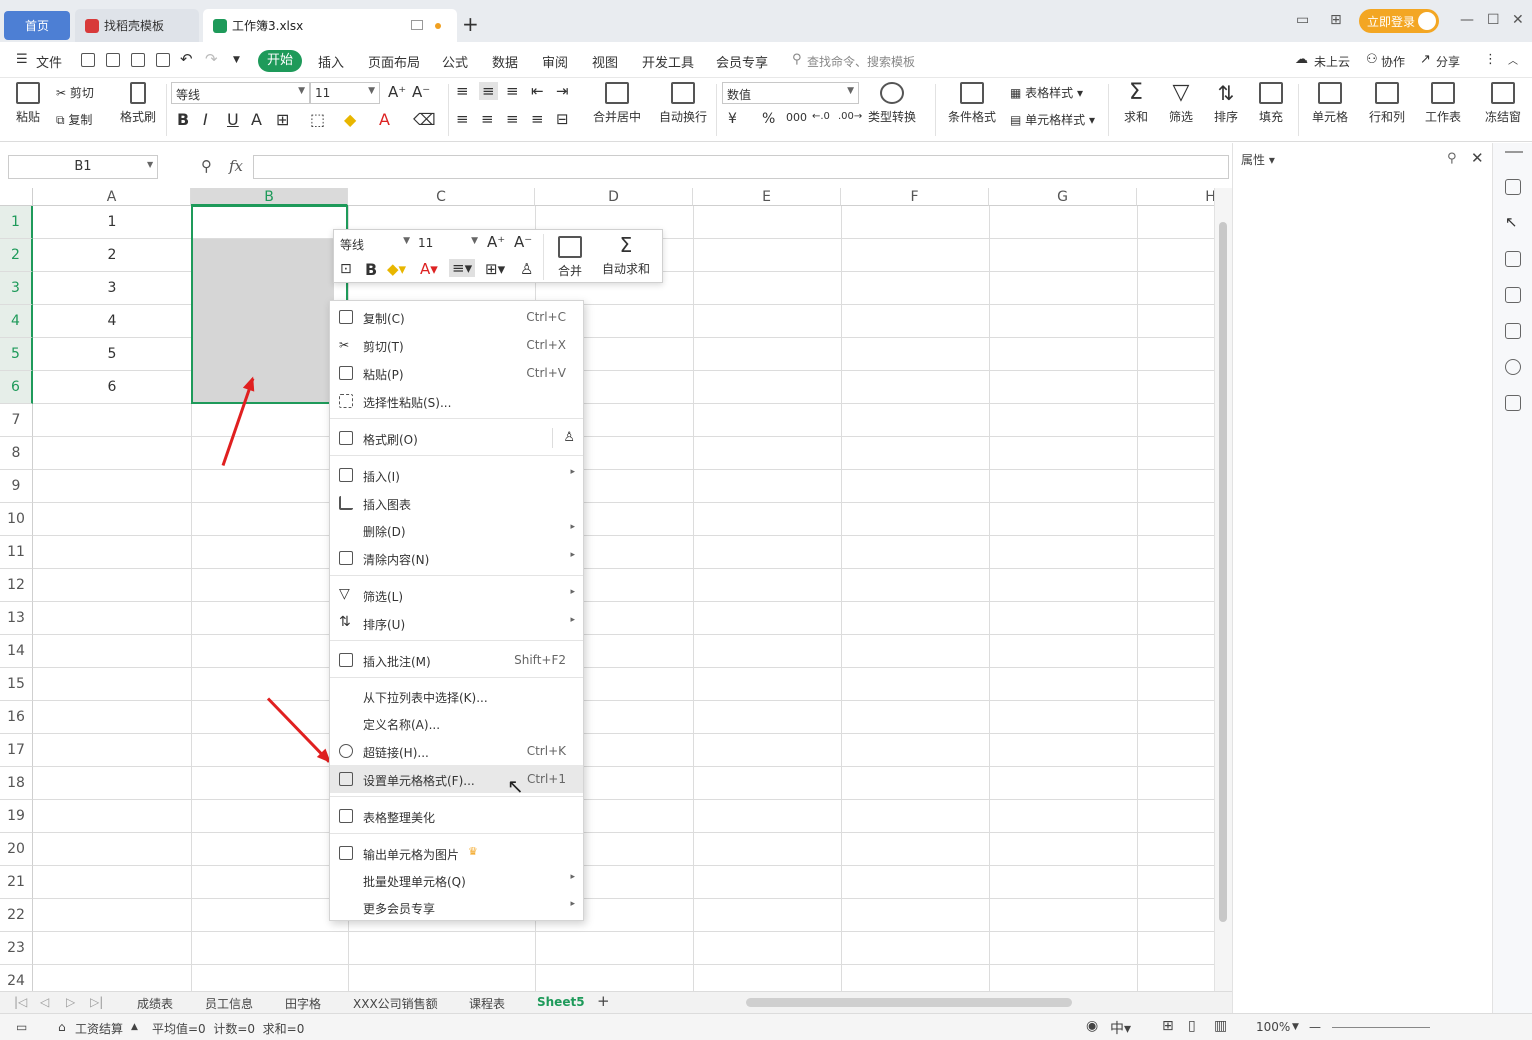 The height and width of the screenshot is (1040, 1532). Describe the element at coordinates (16, 486) in the screenshot. I see `row-header: 9` at that location.